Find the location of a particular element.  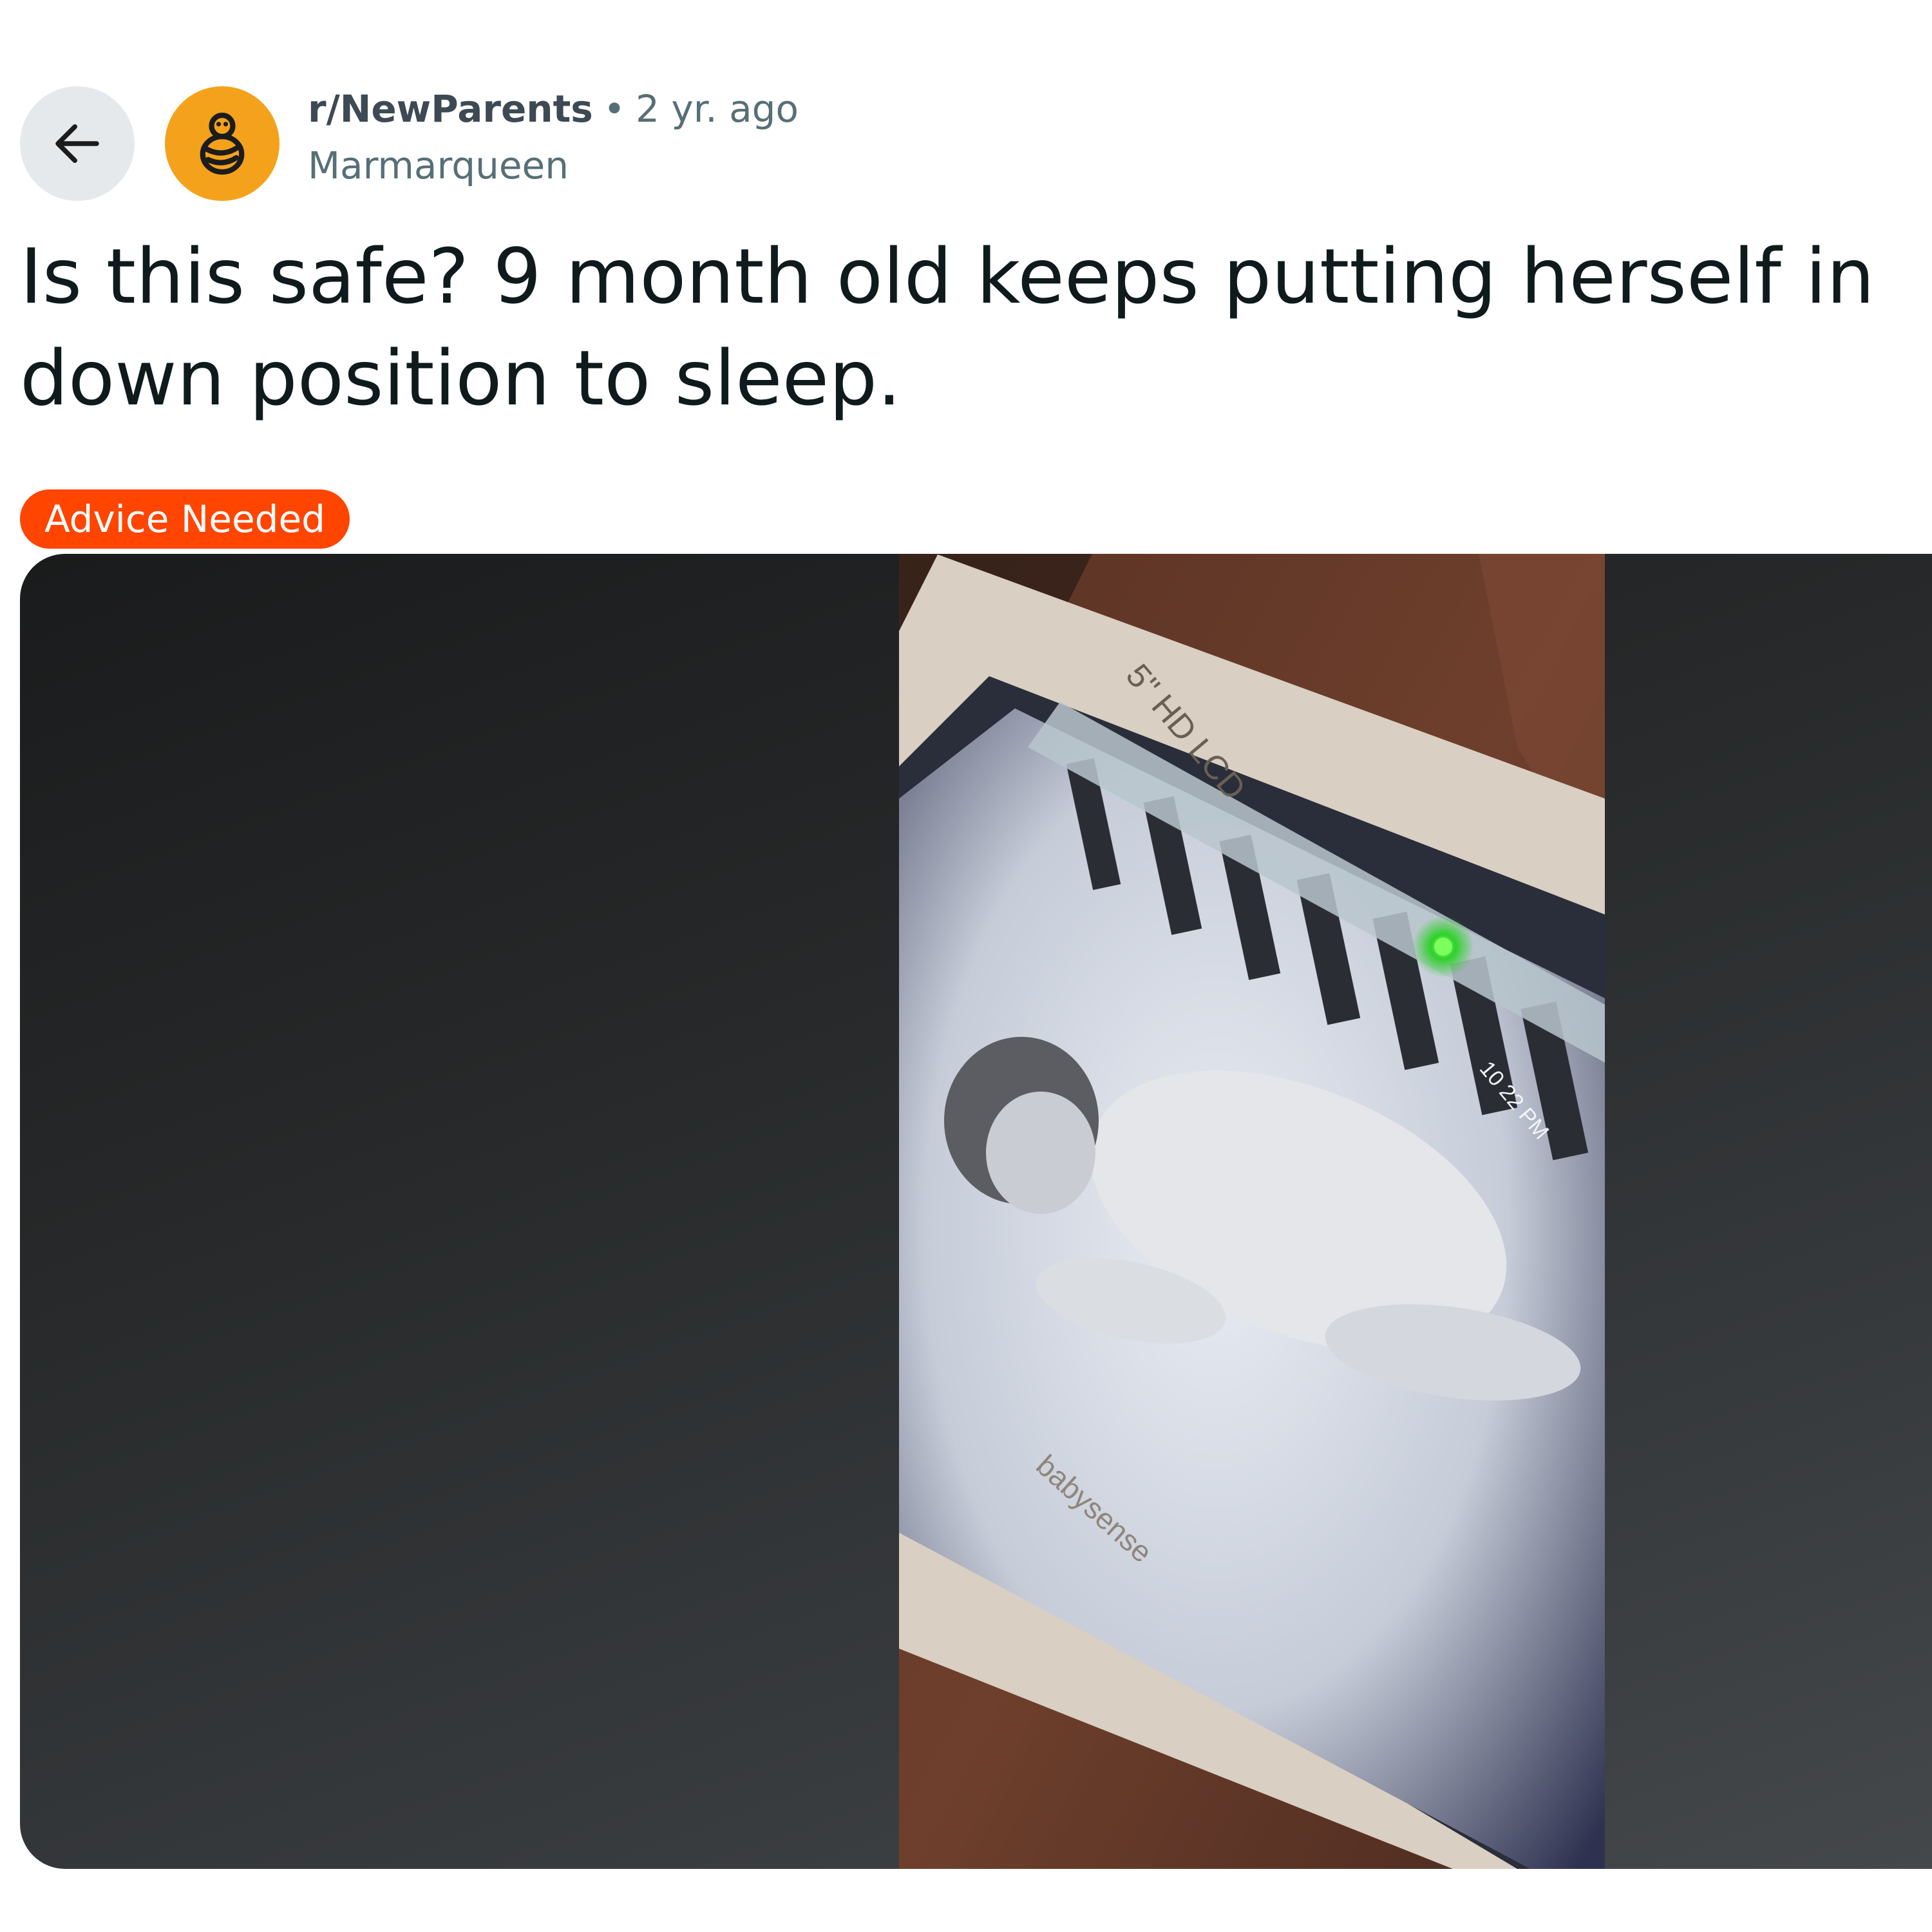

subreddit-link: r/NewParents is located at coordinates (450, 109).